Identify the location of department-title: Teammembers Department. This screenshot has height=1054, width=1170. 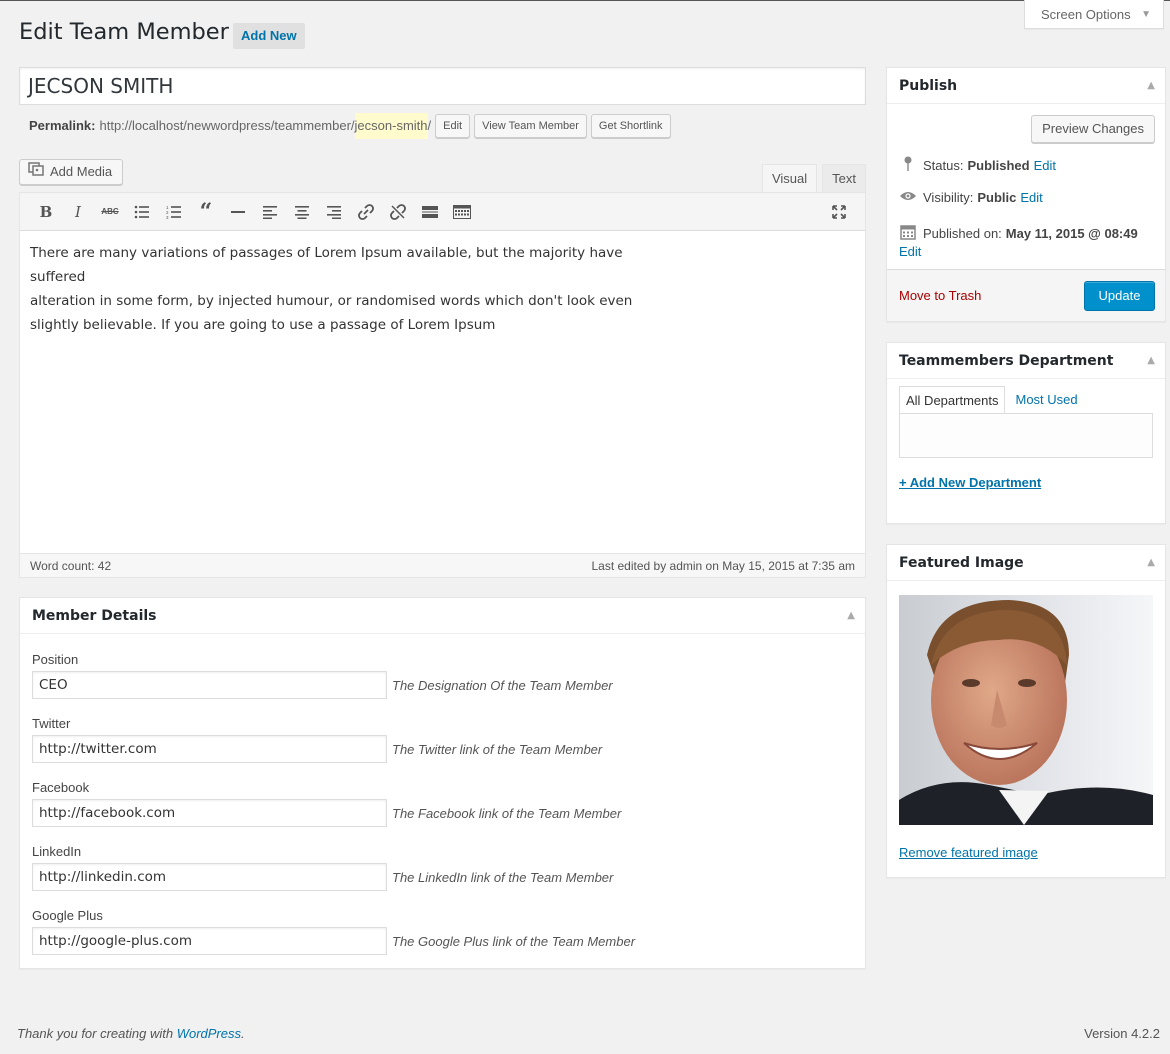
(1006, 361).